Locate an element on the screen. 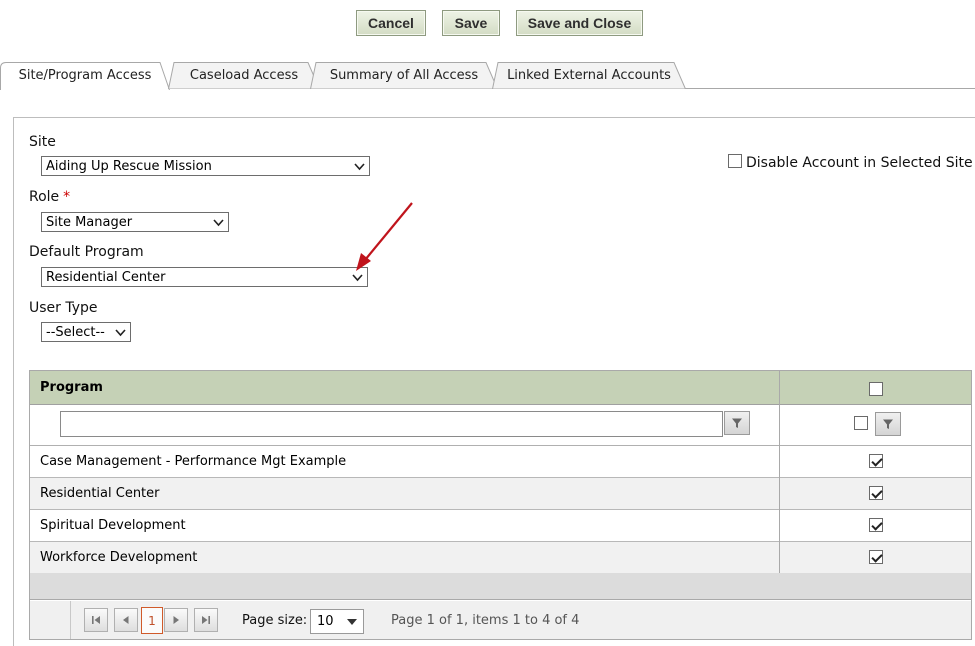 This screenshot has height=646, width=975. site-select: Aiding Up Rescue Mission is located at coordinates (205, 166).